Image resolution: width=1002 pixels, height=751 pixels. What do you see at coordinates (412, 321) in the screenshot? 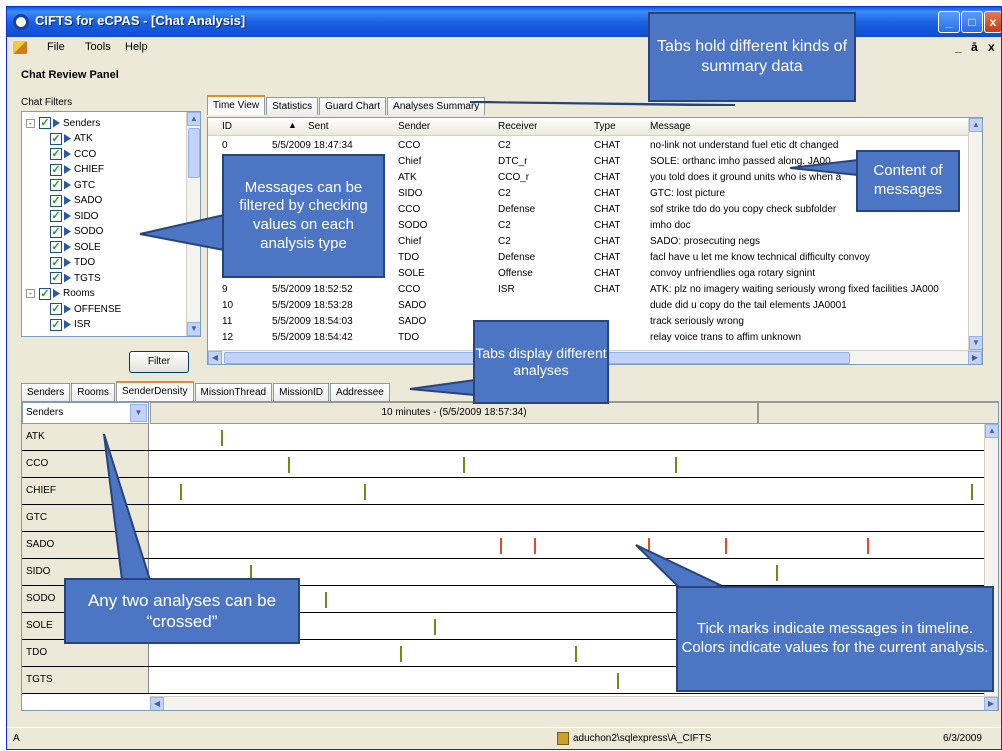
I see `message-cell-sender: SADO` at bounding box center [412, 321].